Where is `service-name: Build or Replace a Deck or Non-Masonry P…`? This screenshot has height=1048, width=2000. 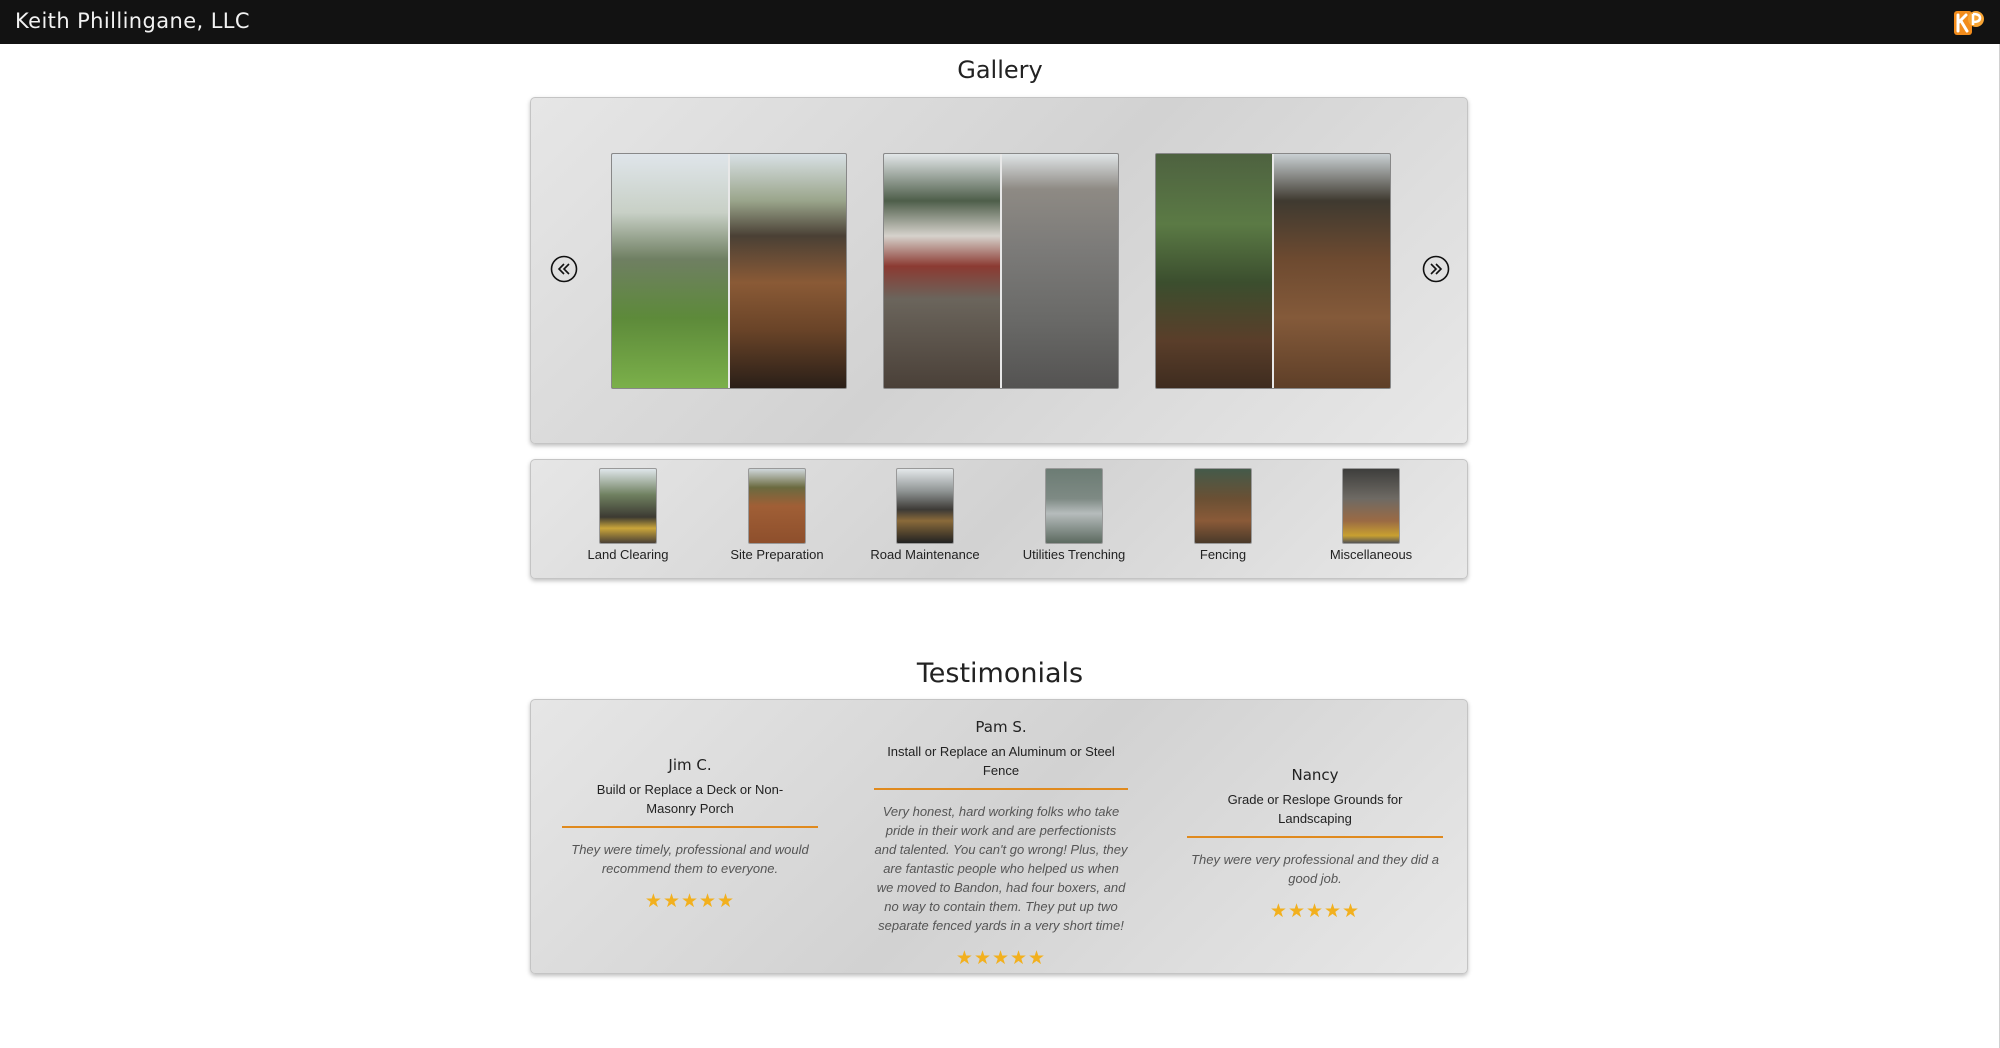 service-name: Build or Replace a Deck or Non-Masonry P… is located at coordinates (690, 799).